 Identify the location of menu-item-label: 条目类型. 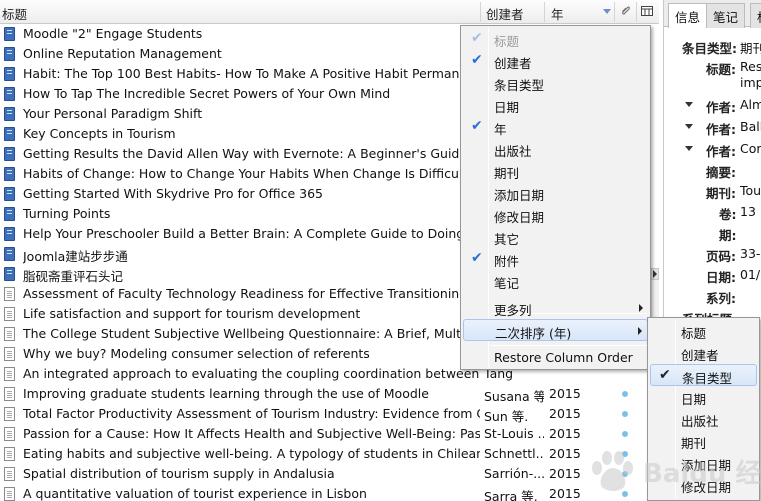
(519, 85).